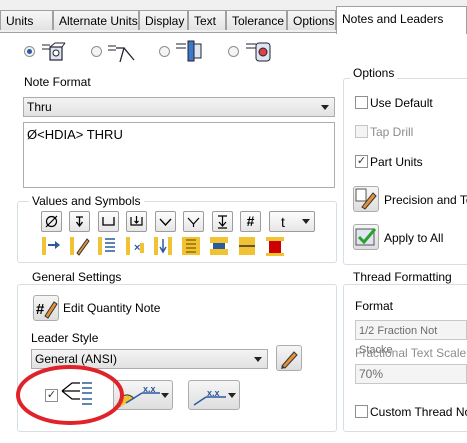 This screenshot has height=443, width=467. I want to click on tab-label: Alternate Units, so click(98, 21).